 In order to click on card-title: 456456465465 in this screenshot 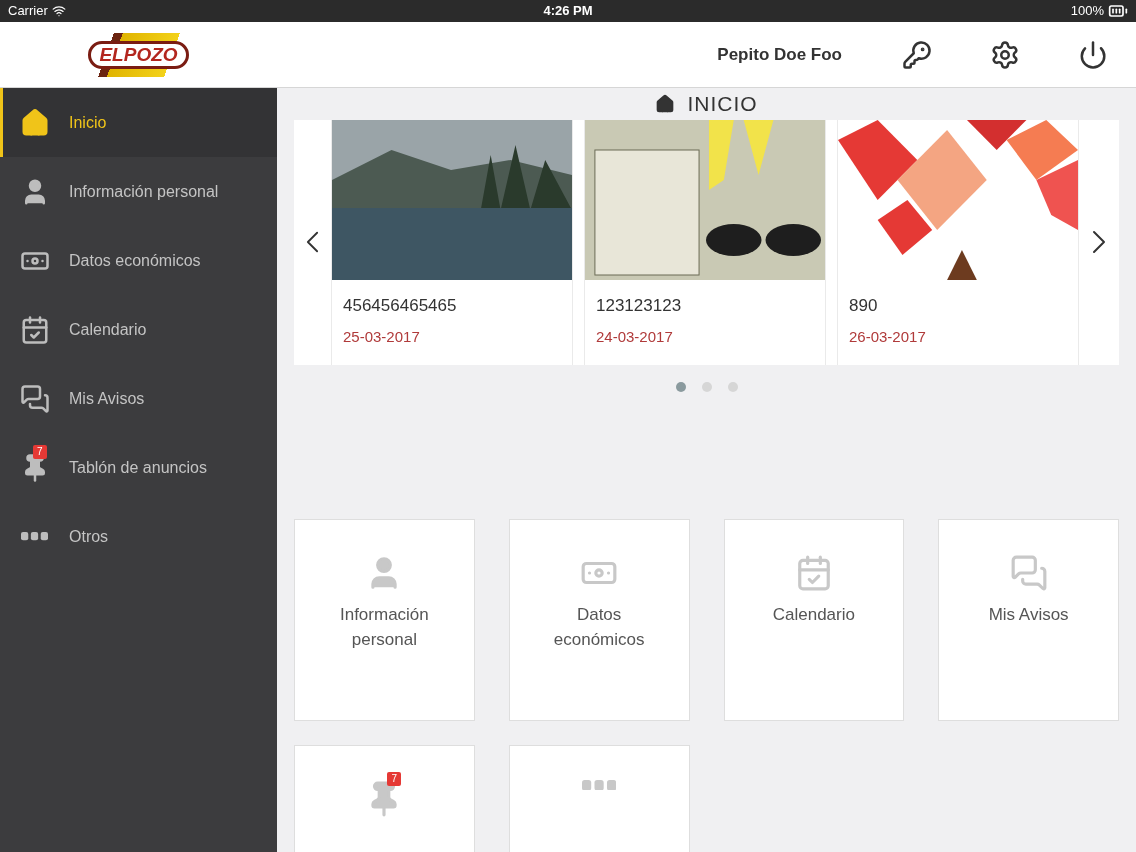, I will do `click(400, 305)`.